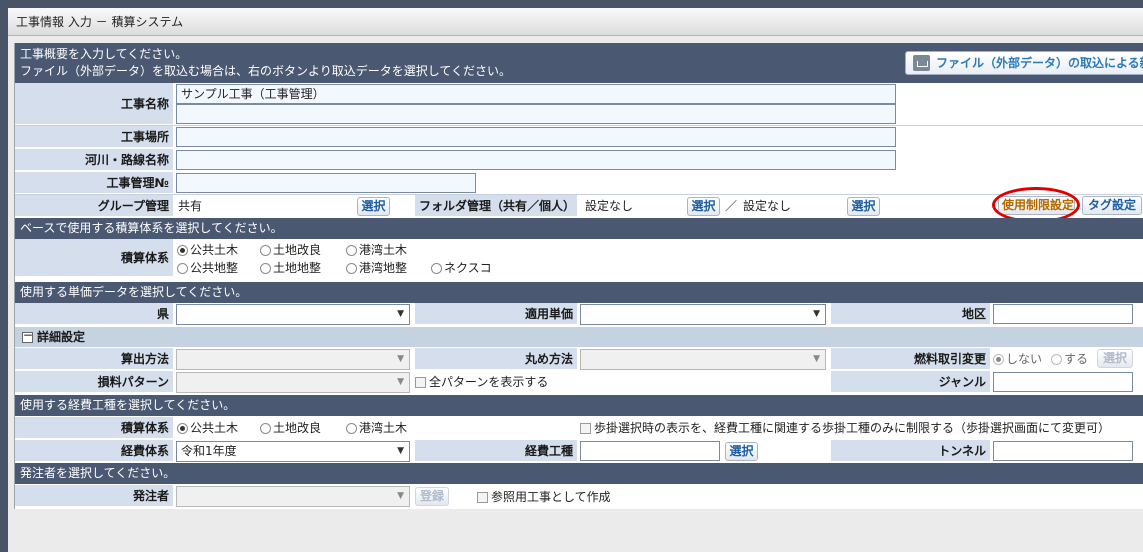 This screenshot has width=1143, height=552. Describe the element at coordinates (1063, 314) in the screenshot. I see `area-input` at that location.